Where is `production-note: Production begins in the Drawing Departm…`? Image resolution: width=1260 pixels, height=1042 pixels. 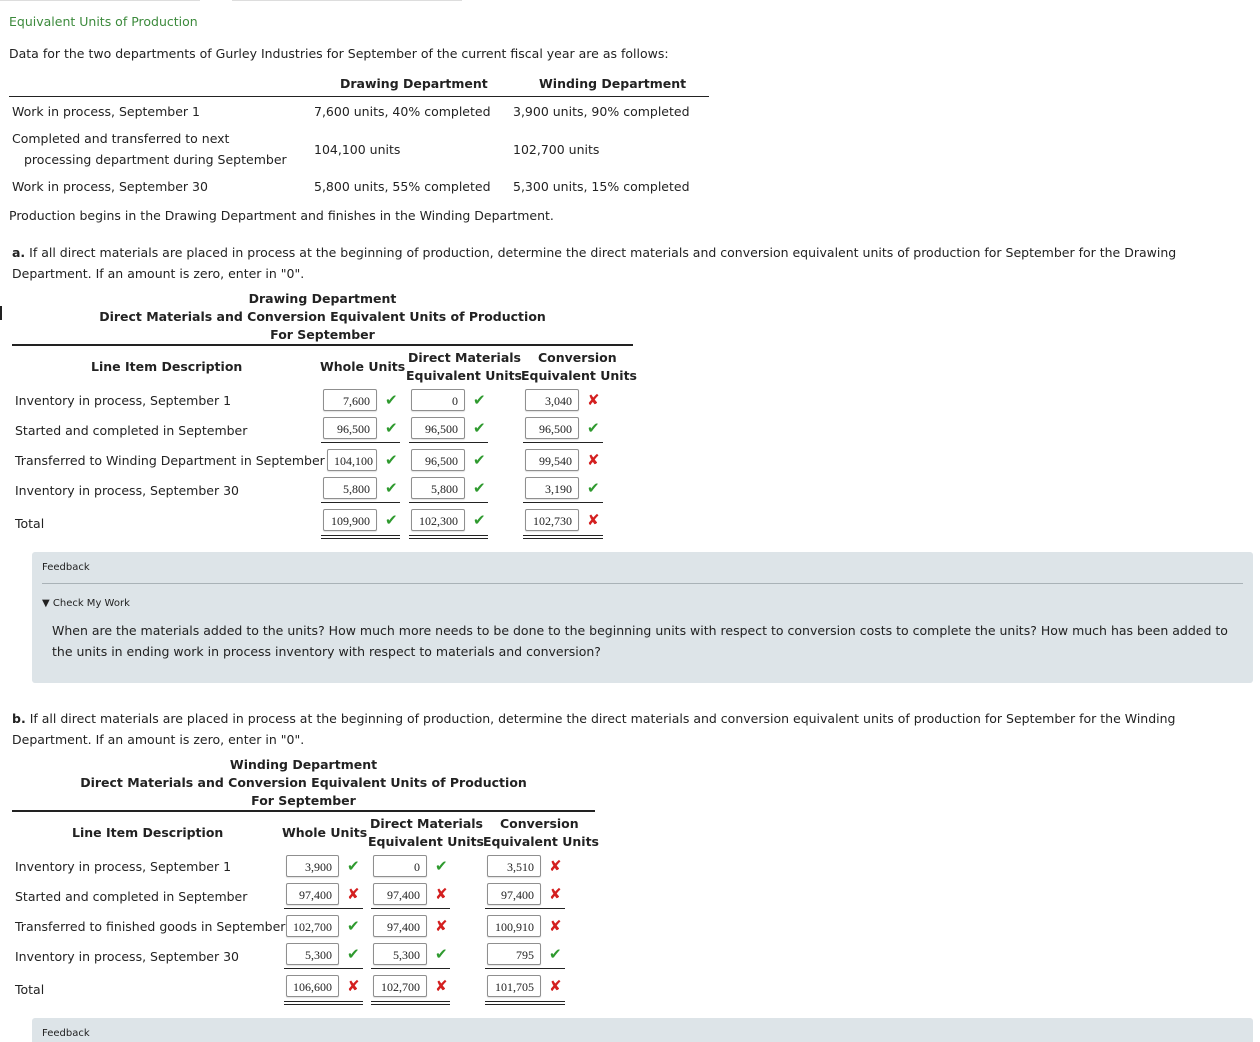 production-note: Production begins in the Drawing Departm… is located at coordinates (281, 215).